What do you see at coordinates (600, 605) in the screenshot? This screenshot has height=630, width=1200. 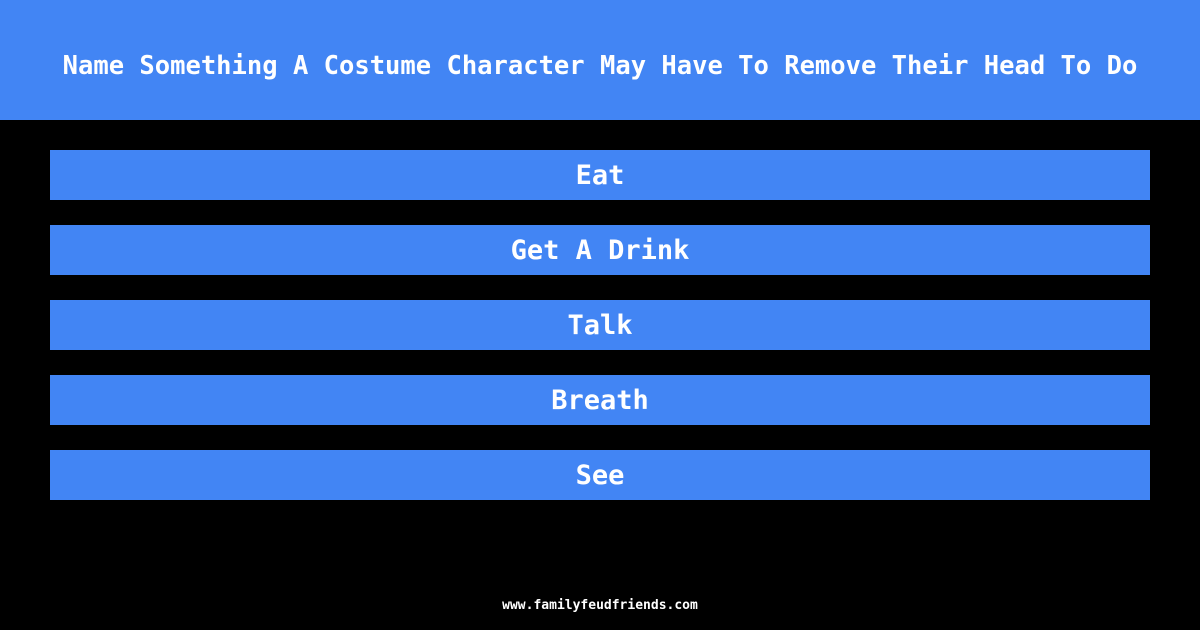 I see `site-url: www.familyfeudfriends.com` at bounding box center [600, 605].